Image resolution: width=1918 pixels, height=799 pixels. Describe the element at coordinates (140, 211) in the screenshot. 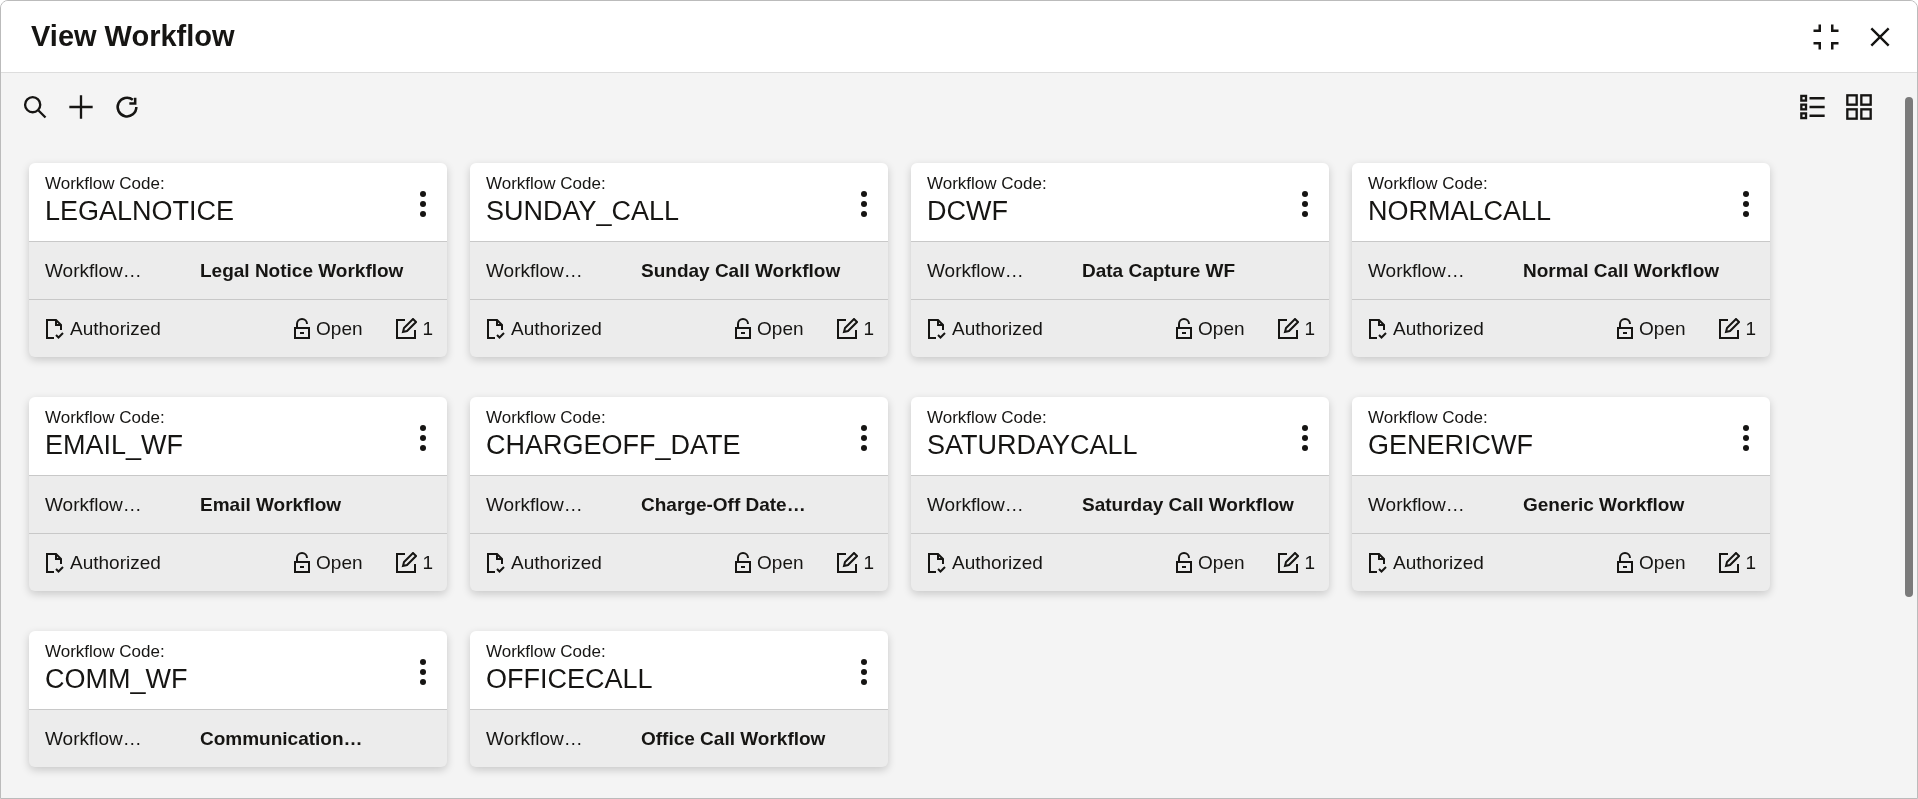

I see `workflow-code: LEGALNOTICE` at that location.